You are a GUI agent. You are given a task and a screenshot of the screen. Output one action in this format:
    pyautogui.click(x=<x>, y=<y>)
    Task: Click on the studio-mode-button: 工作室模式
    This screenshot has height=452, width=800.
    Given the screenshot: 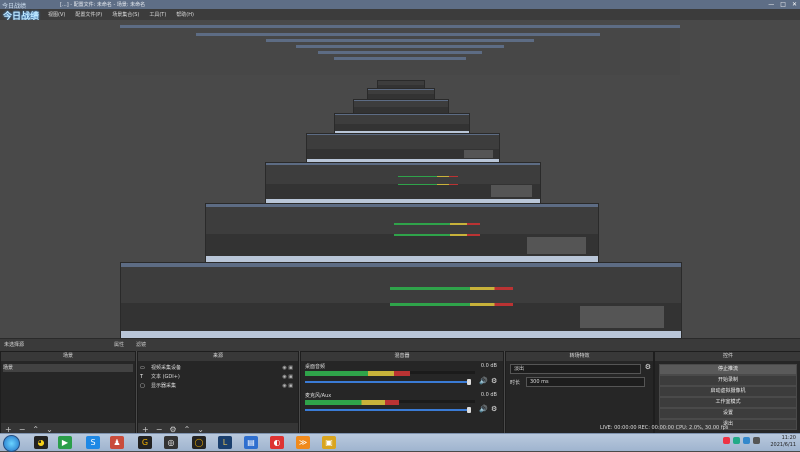 What is the action you would take?
    pyautogui.click(x=728, y=402)
    